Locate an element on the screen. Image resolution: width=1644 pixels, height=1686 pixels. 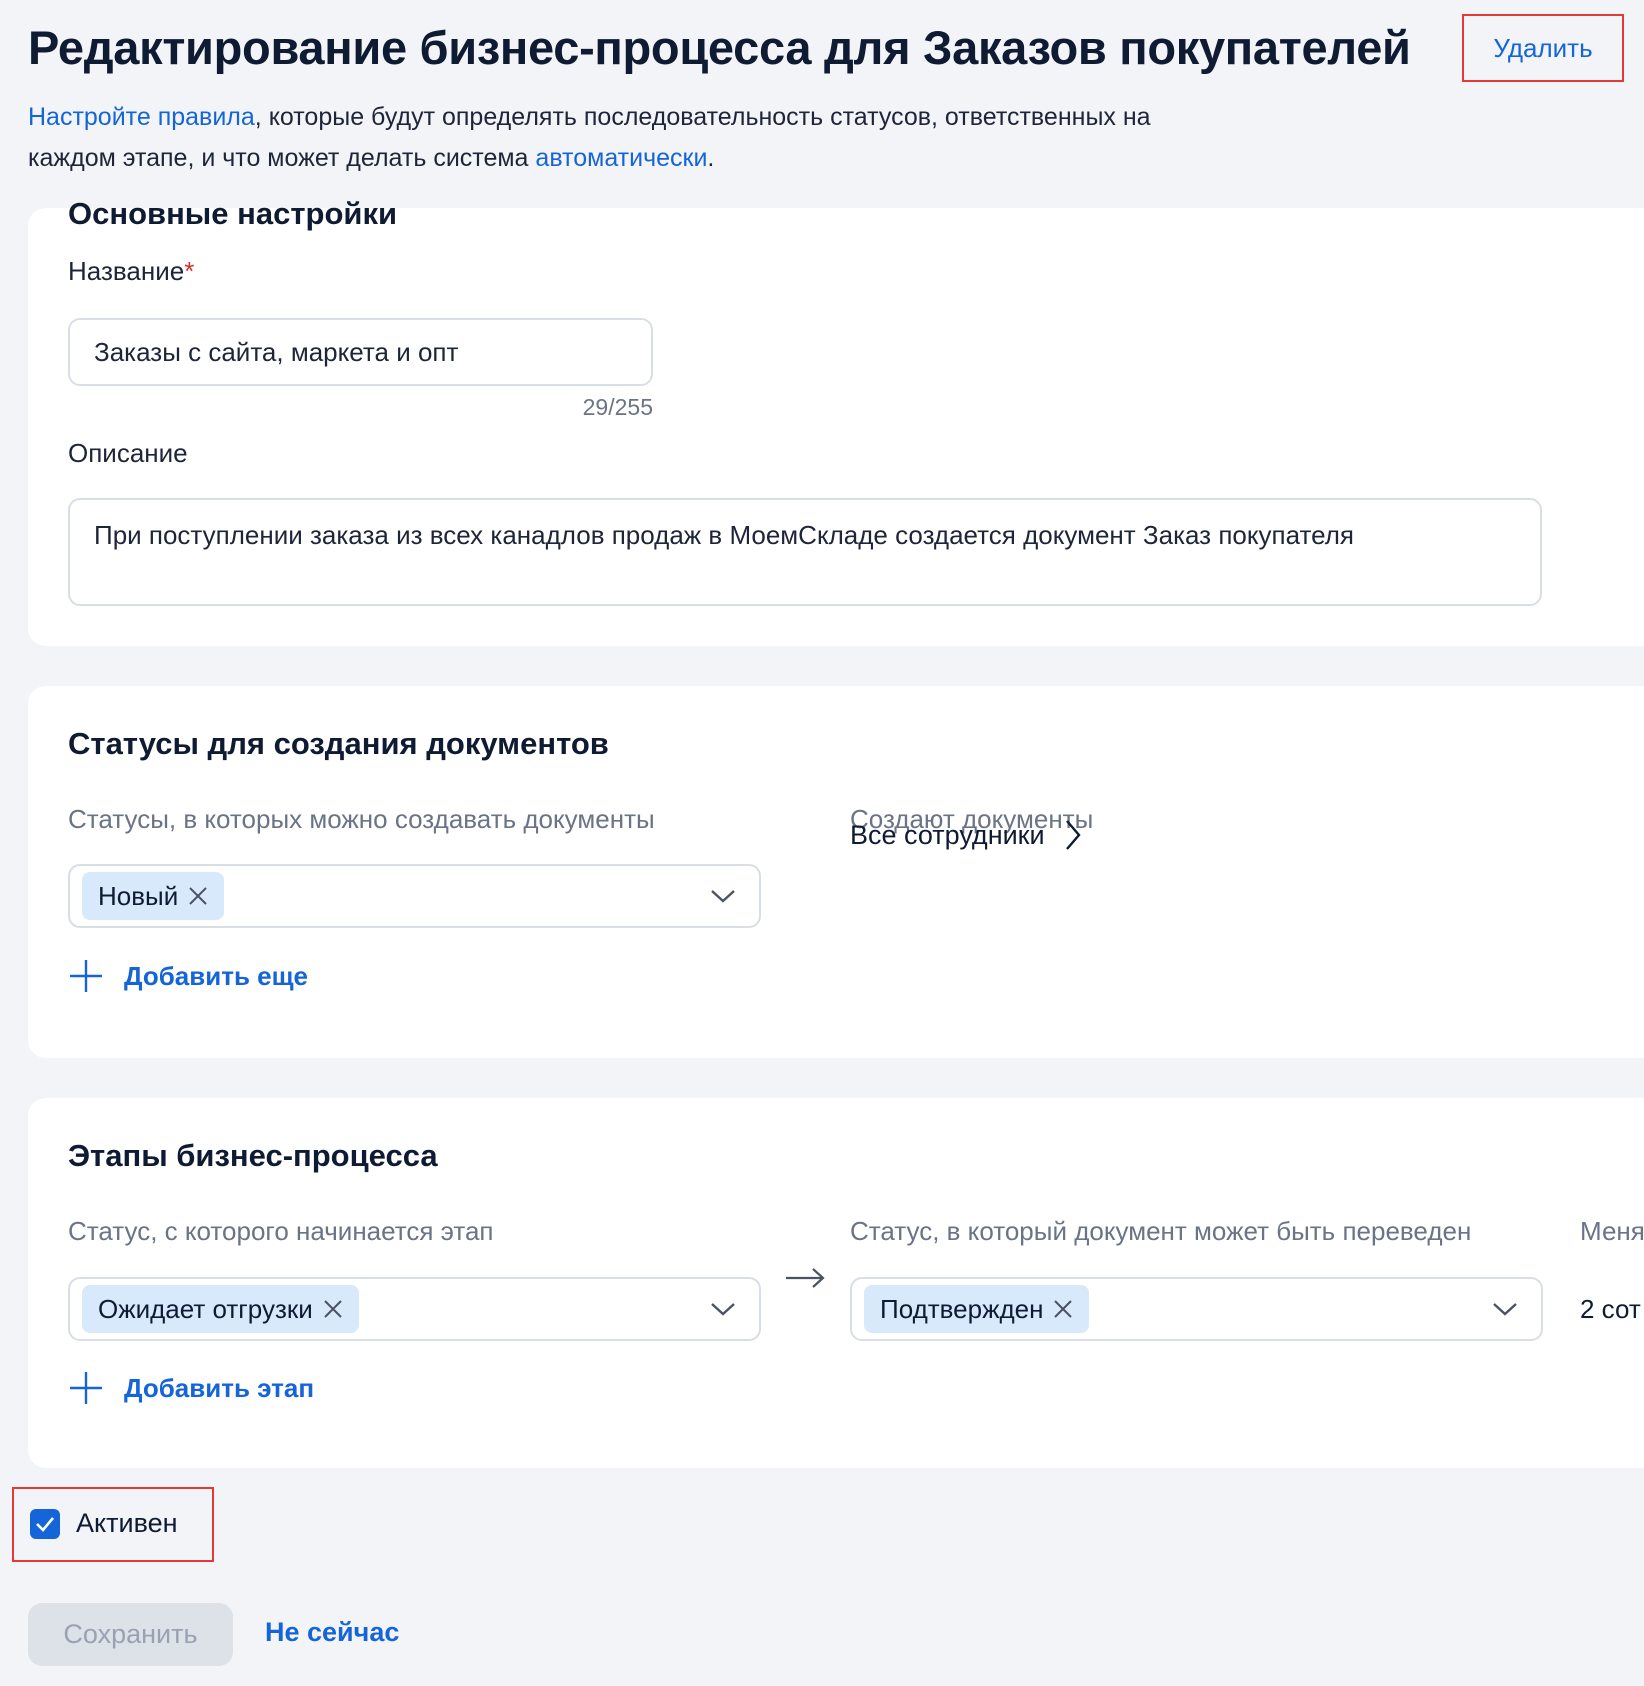
delete-button: Удалить is located at coordinates (1542, 48).